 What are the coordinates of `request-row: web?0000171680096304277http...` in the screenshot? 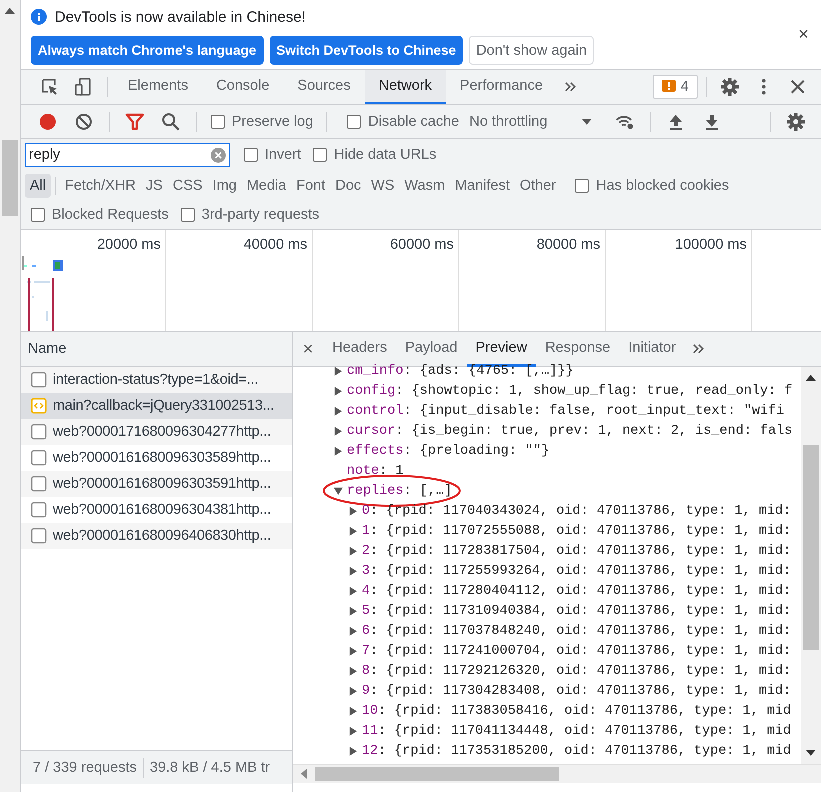 It's located at (156, 432).